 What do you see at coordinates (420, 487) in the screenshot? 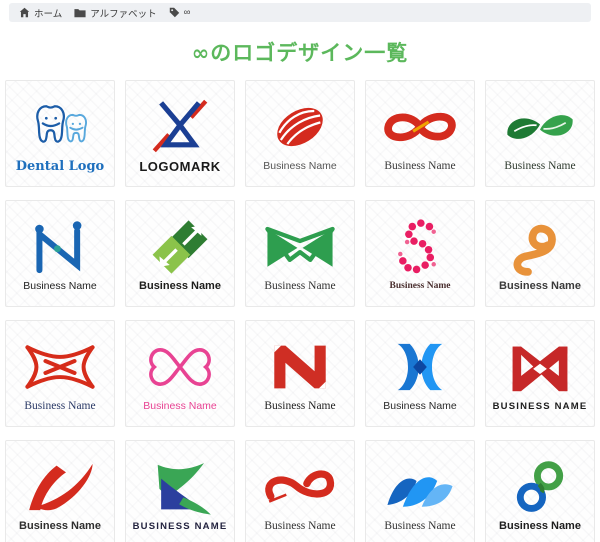
I see `blue-wave-n-logo-icon` at bounding box center [420, 487].